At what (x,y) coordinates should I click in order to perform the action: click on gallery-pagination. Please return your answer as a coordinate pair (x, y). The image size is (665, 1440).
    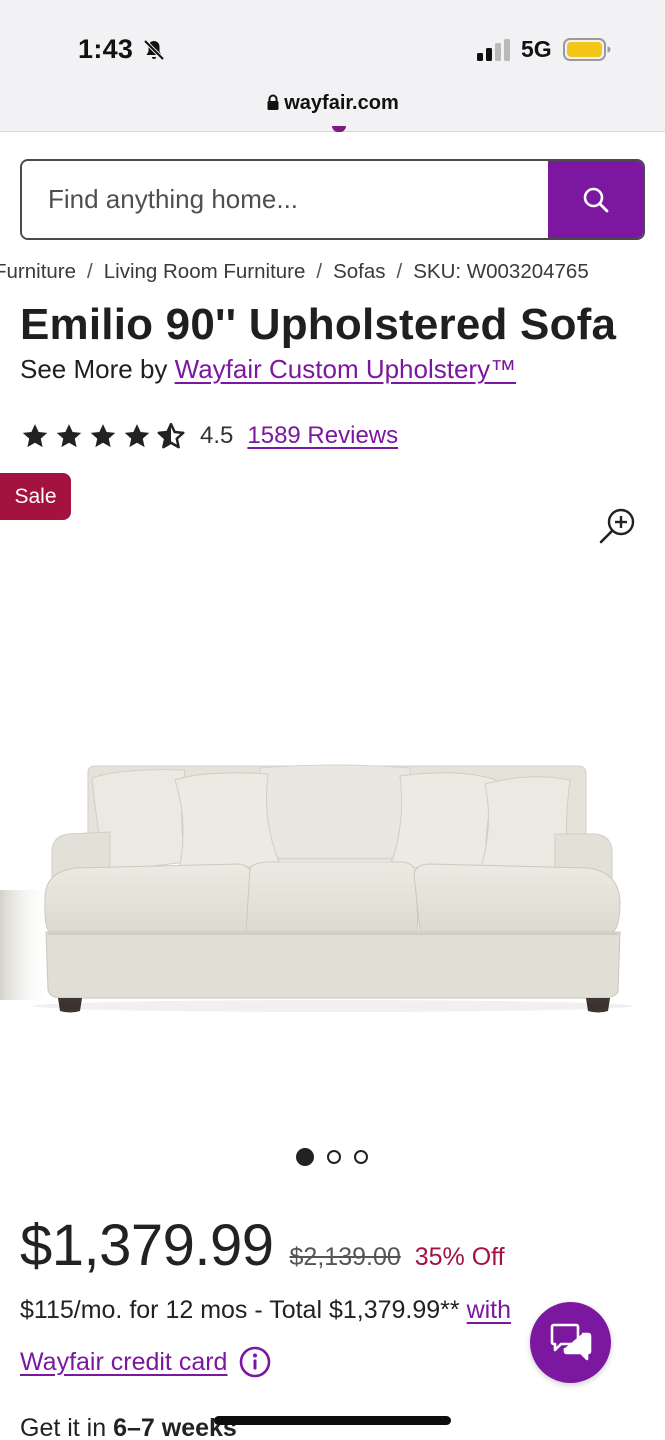
    Looking at the image, I should click on (332, 1157).